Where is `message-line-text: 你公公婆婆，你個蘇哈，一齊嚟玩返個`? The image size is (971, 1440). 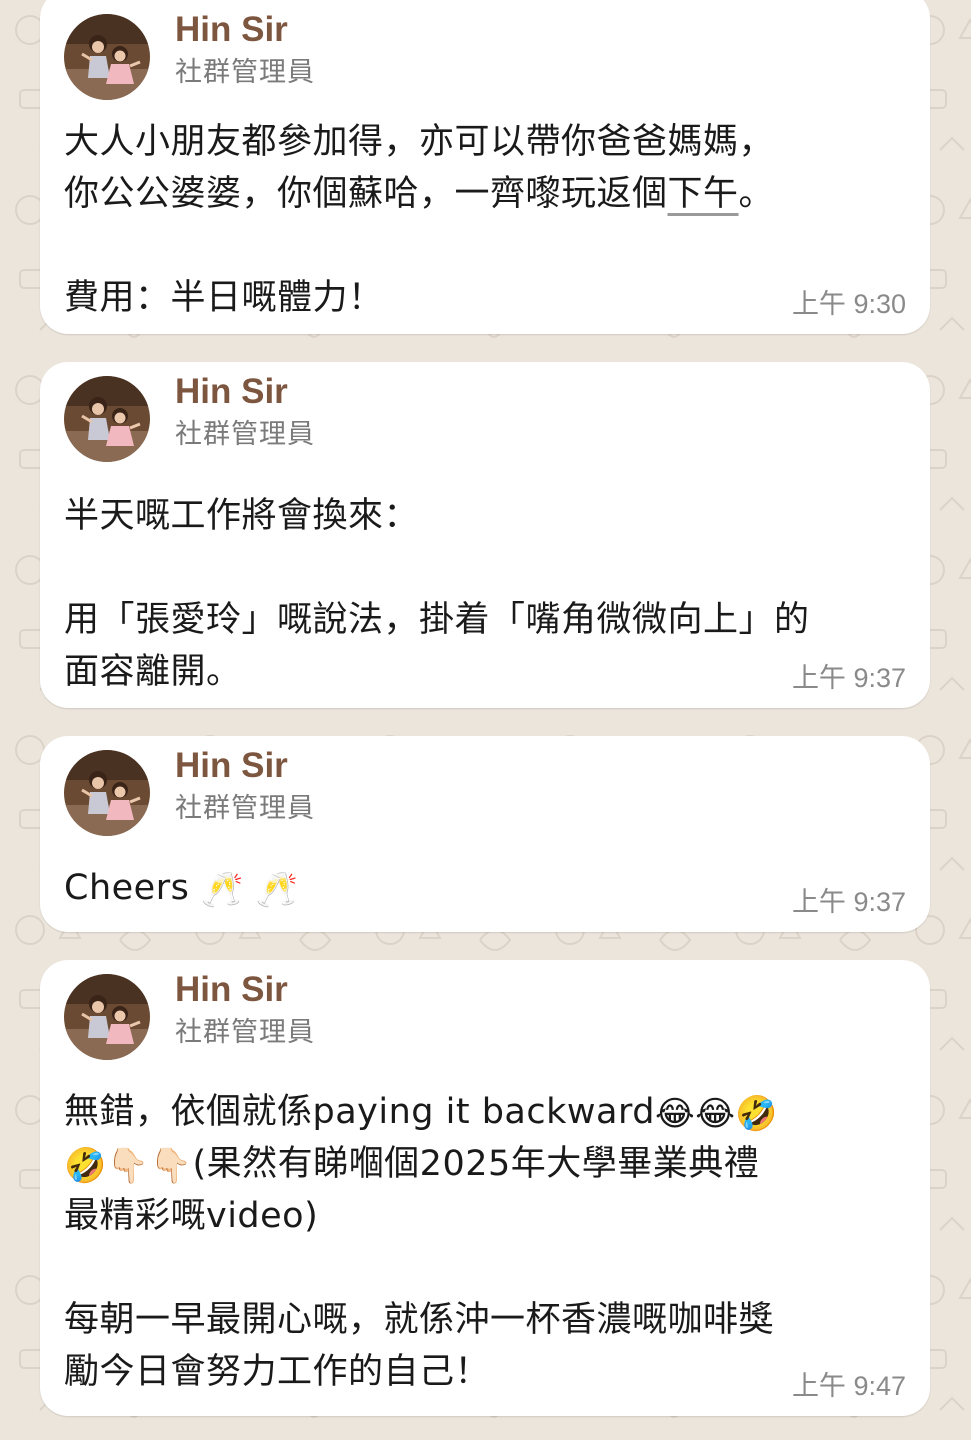 message-line-text: 你公公婆婆，你個蘇哈，一齊嚟玩返個 is located at coordinates (366, 194).